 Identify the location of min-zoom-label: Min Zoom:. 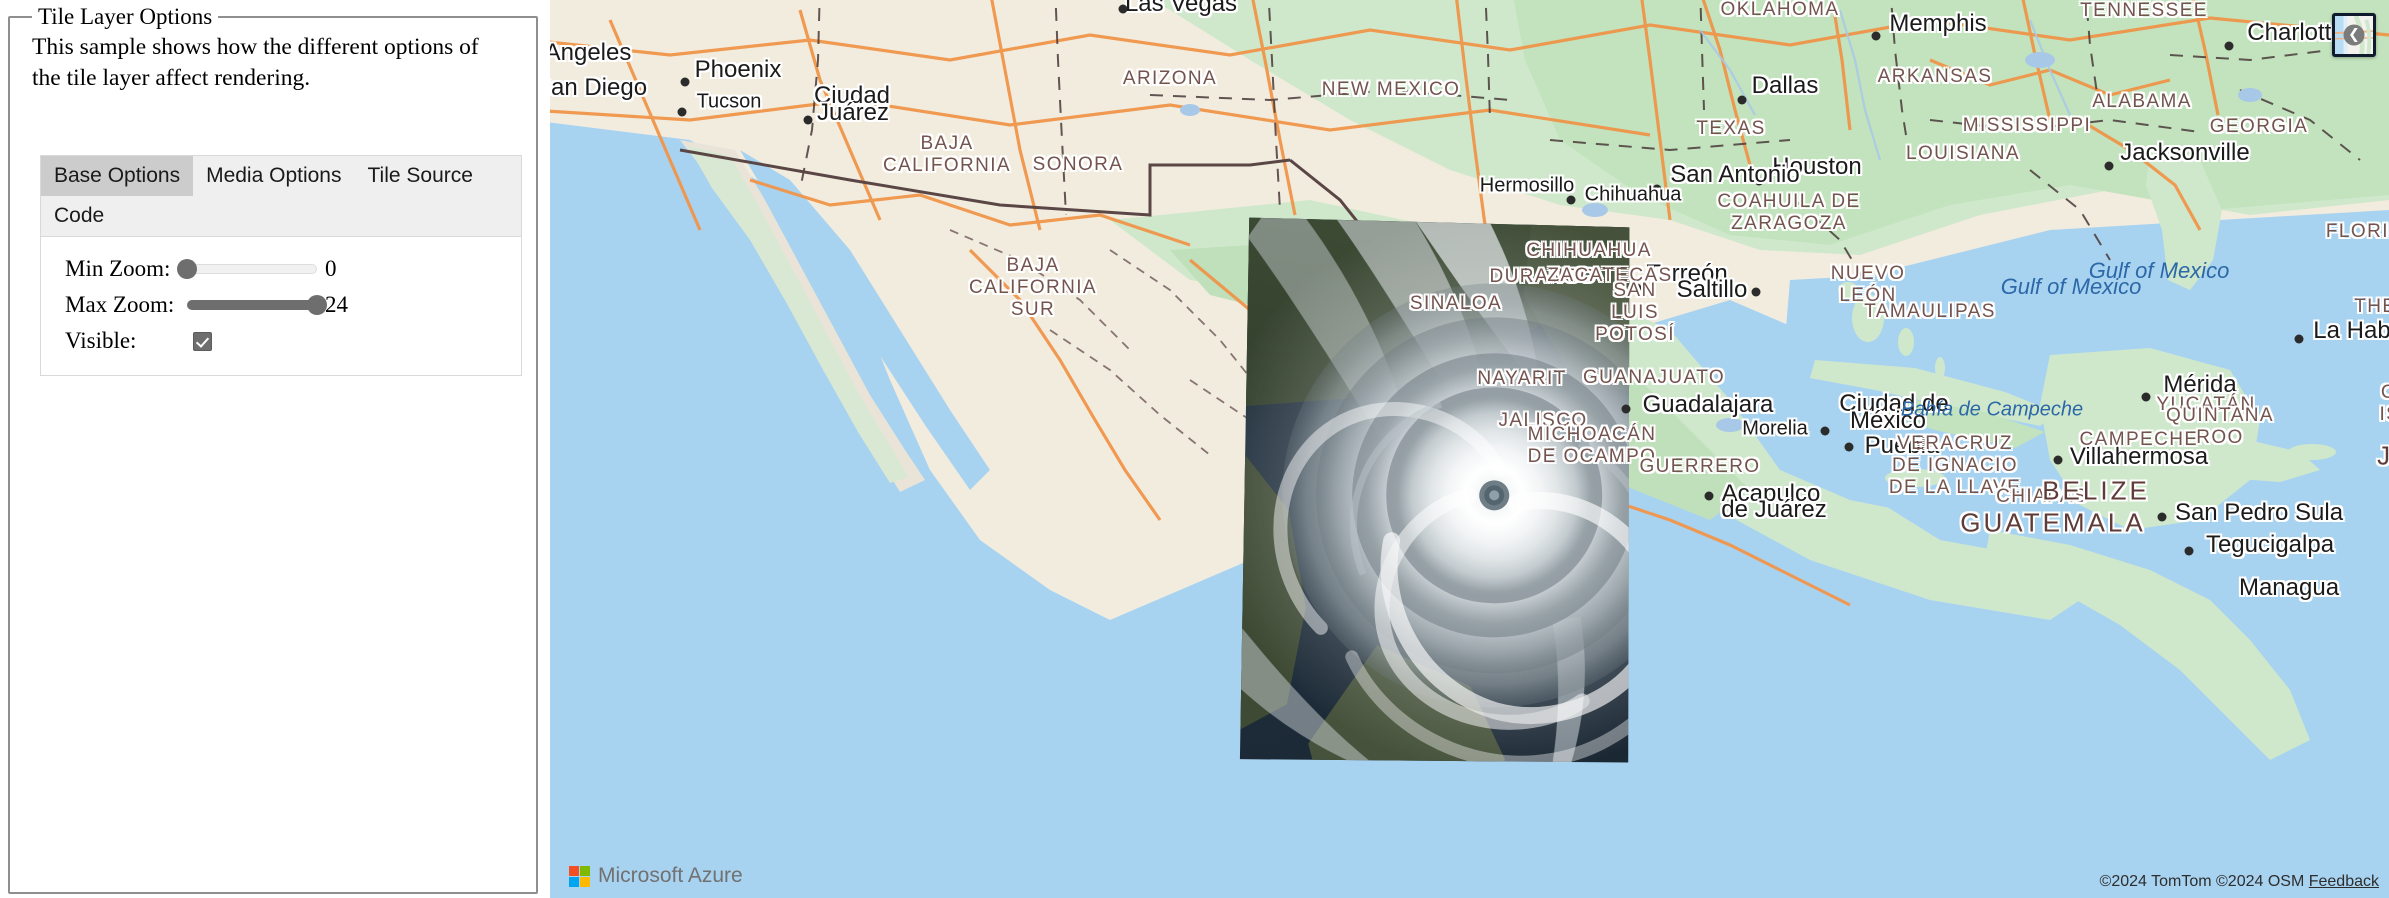
(118, 269).